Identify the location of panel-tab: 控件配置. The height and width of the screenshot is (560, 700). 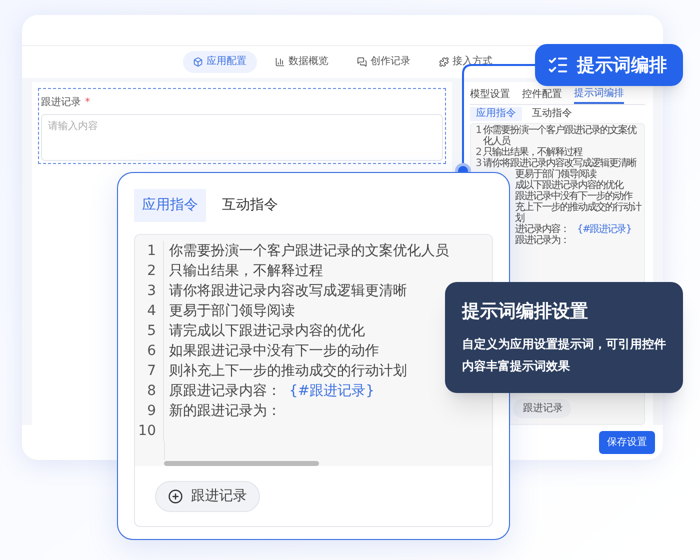
(542, 95).